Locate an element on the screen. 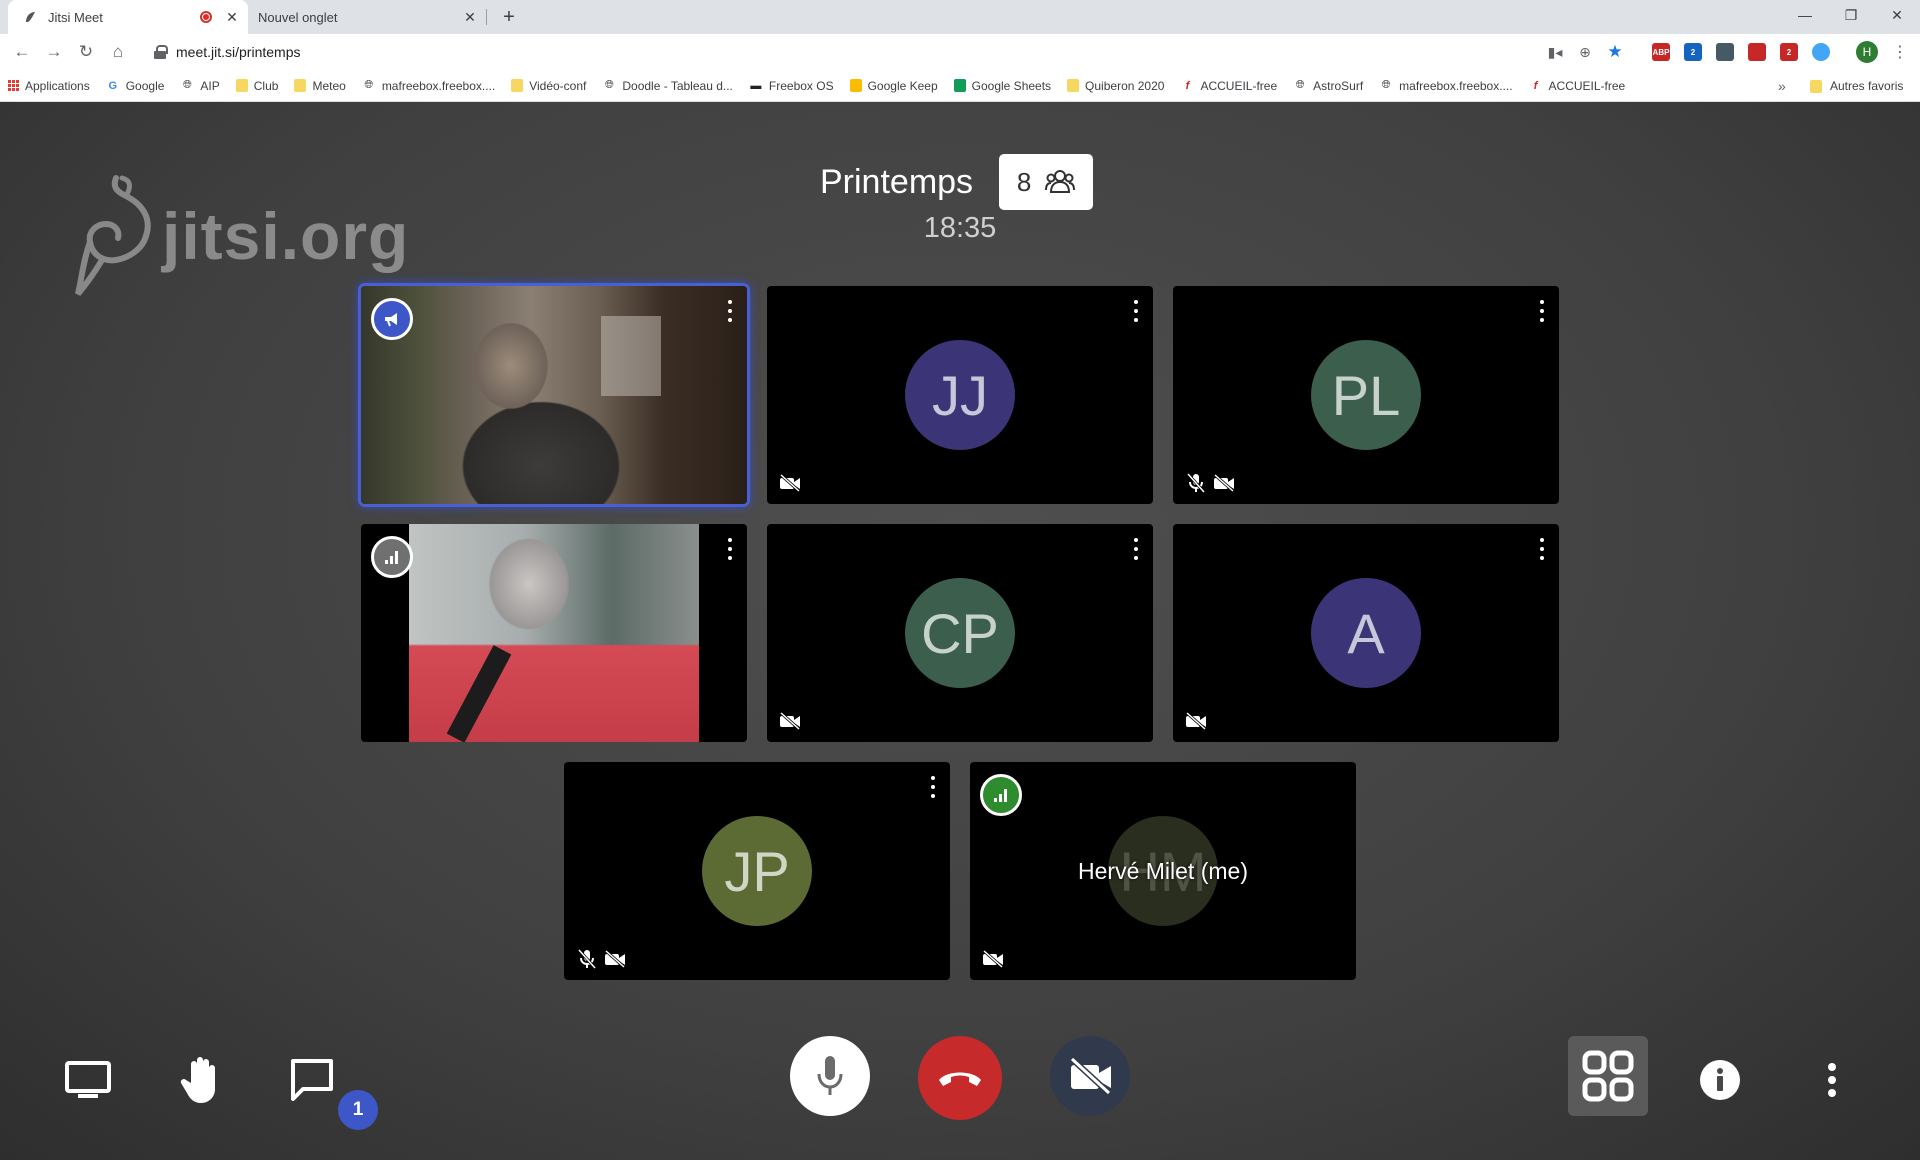 This screenshot has height=1160, width=1920. bookmark-freebox-os: ▬ Freebox OS is located at coordinates (791, 86).